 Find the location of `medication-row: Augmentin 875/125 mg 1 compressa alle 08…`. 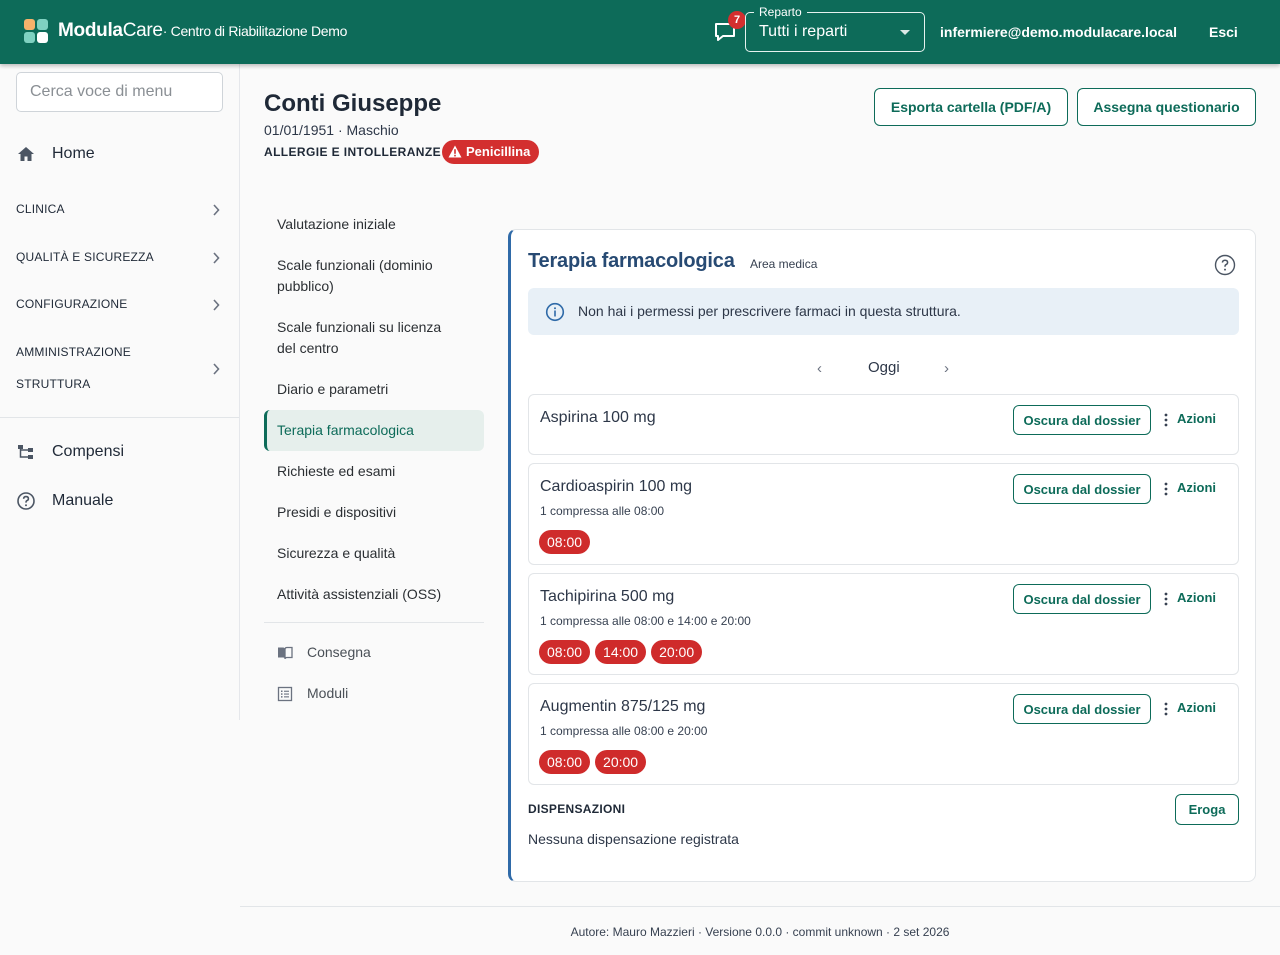

medication-row: Augmentin 875/125 mg 1 compressa alle 08… is located at coordinates (883, 734).